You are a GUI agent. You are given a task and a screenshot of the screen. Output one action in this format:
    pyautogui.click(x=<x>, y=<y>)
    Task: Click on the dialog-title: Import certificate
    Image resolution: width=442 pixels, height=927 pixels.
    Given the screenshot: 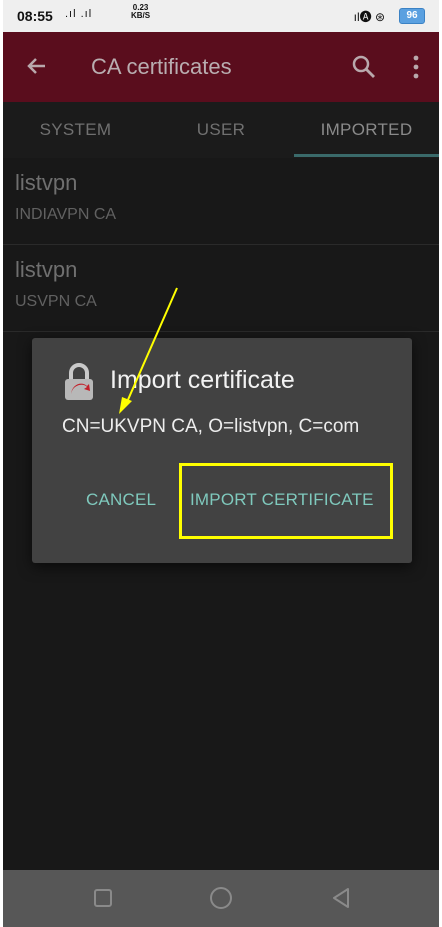 What is the action you would take?
    pyautogui.click(x=202, y=380)
    